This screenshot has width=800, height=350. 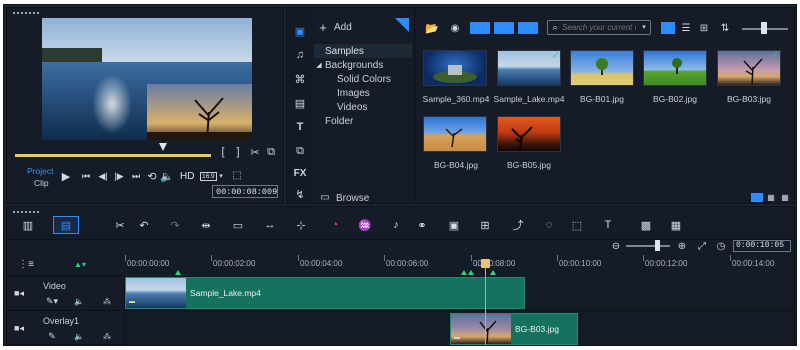 I want to click on add-icon: +, so click(x=323, y=27).